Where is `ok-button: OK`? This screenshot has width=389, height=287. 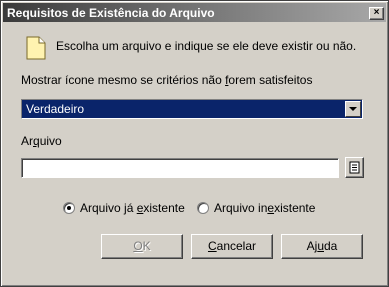
ok-button: OK is located at coordinates (142, 246).